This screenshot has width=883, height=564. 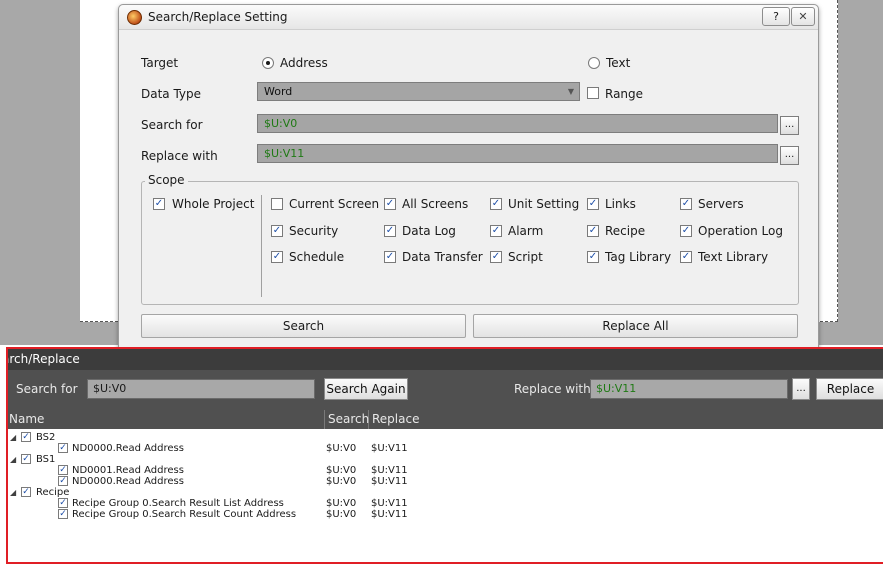 I want to click on scope-tag-library-checkbox: ✓, so click(x=593, y=257).